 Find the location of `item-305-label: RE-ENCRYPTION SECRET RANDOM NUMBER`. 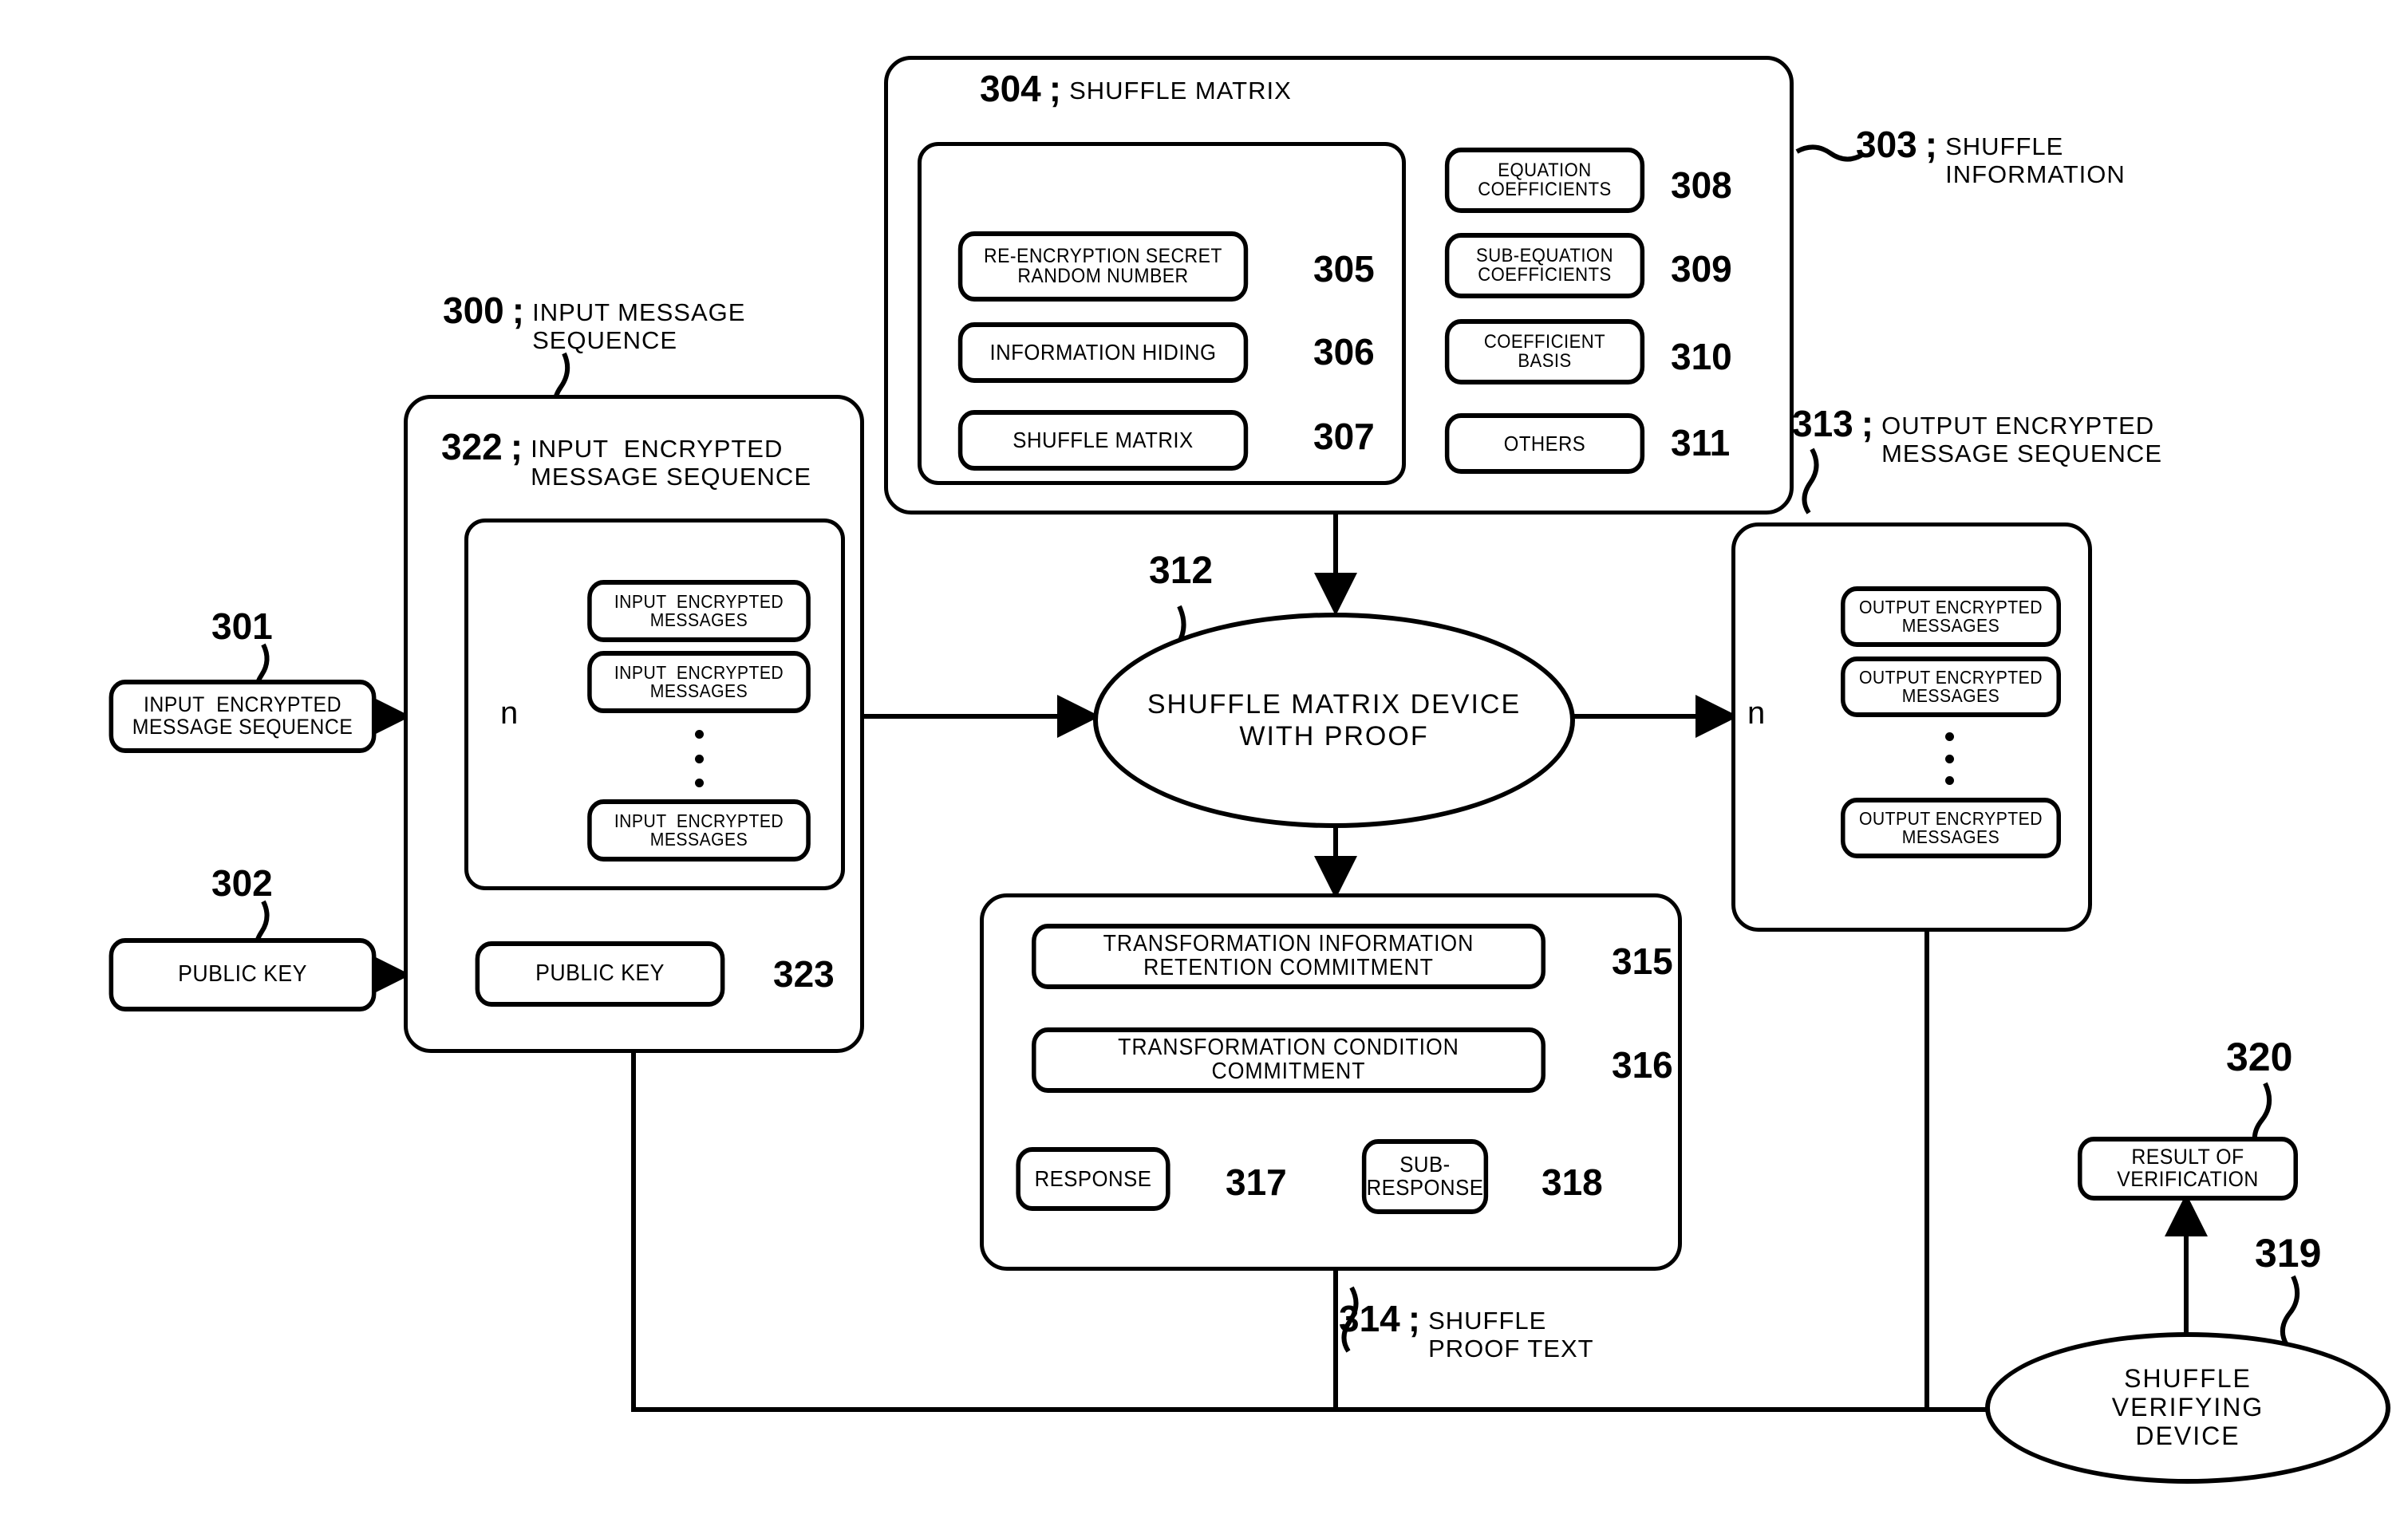

item-305-label: RE-ENCRYPTION SECRET RANDOM NUMBER is located at coordinates (1103, 265).